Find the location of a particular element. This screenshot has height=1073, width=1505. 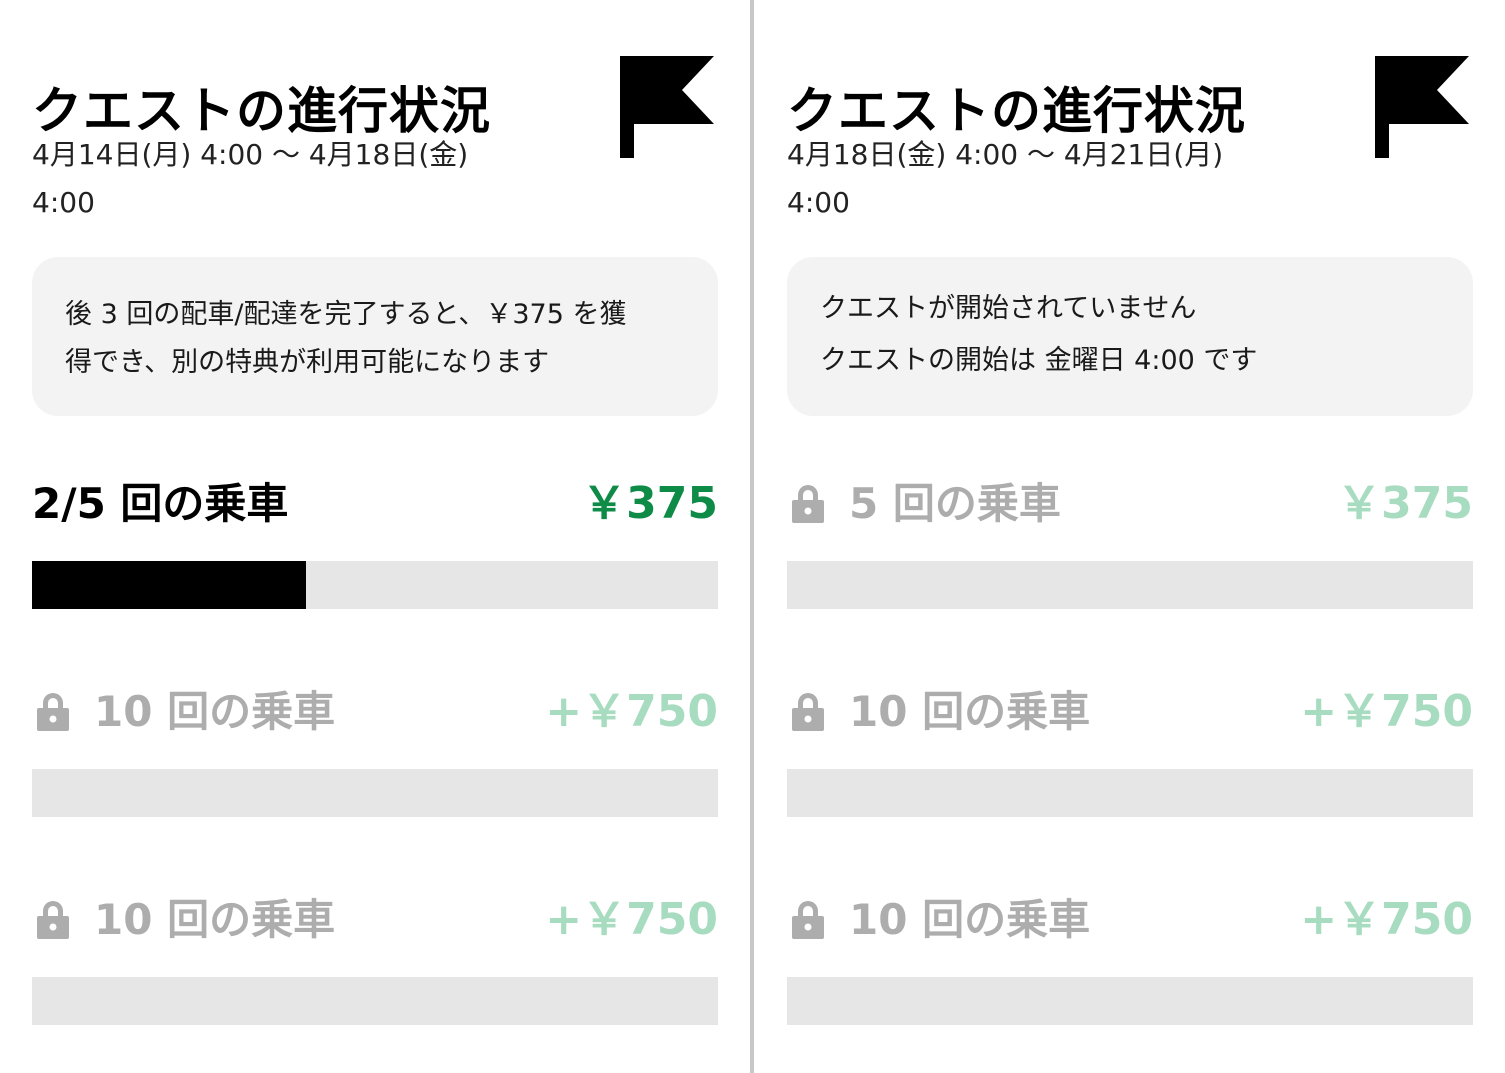

notice-text-line: 後 3 回の配車/配達を完了すると、￥375 を獲 is located at coordinates (346, 314).